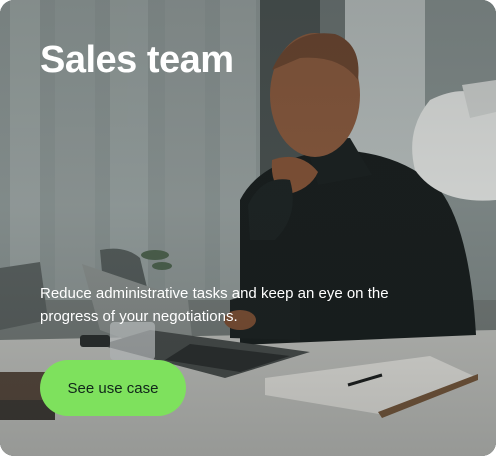  What do you see at coordinates (113, 388) in the screenshot?
I see `see-use-case-button: See use case` at bounding box center [113, 388].